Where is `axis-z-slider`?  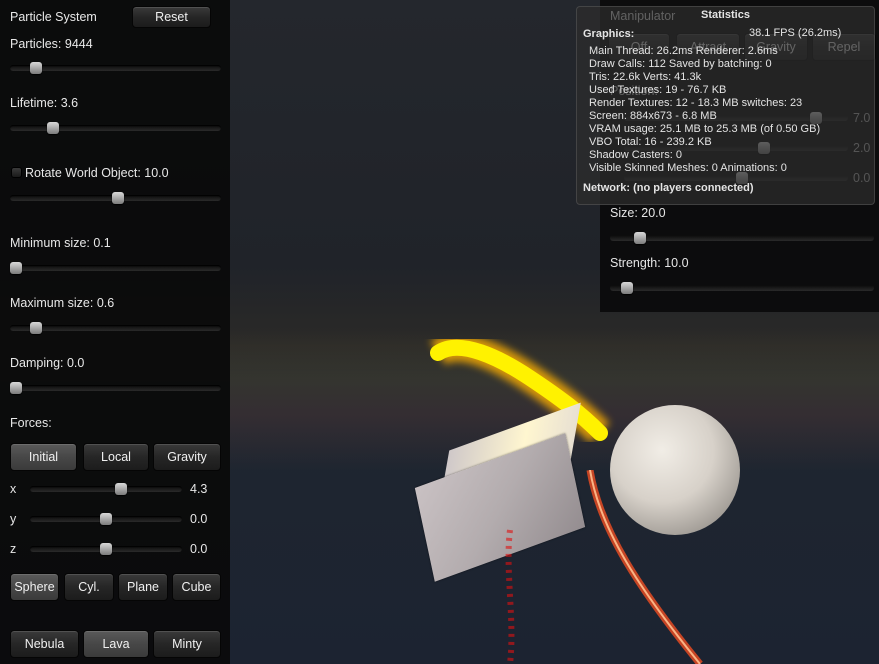 axis-z-slider is located at coordinates (106, 549).